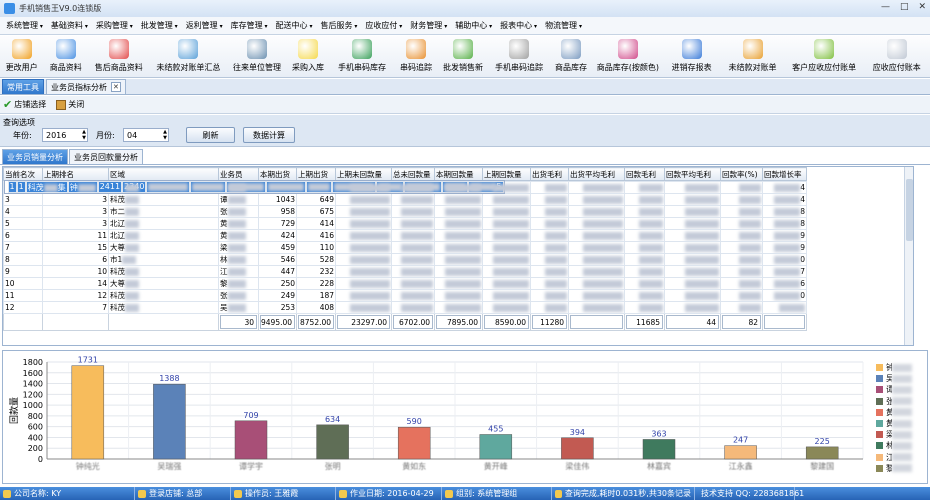 Image resolution: width=930 pixels, height=500 pixels. What do you see at coordinates (645, 174) in the screenshot?
I see `column-header: 回款毛利` at bounding box center [645, 174].